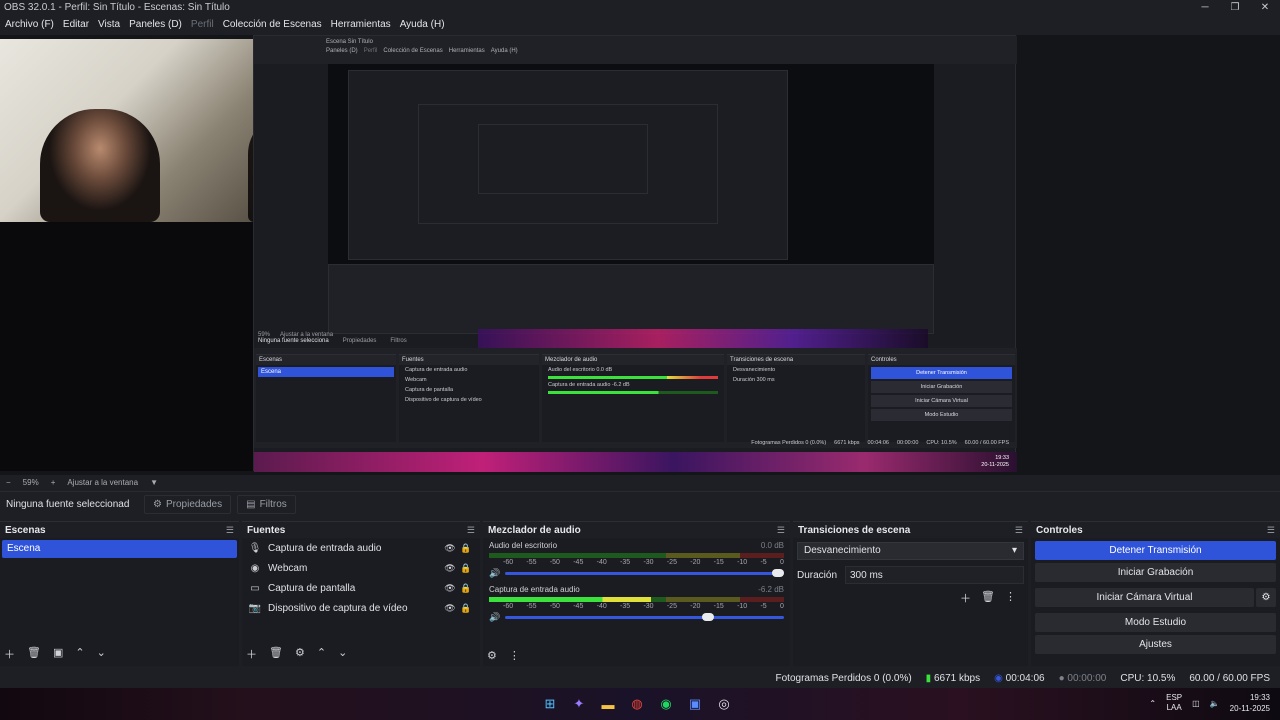 The height and width of the screenshot is (720, 1280). I want to click on menu-vista: Vista, so click(109, 24).